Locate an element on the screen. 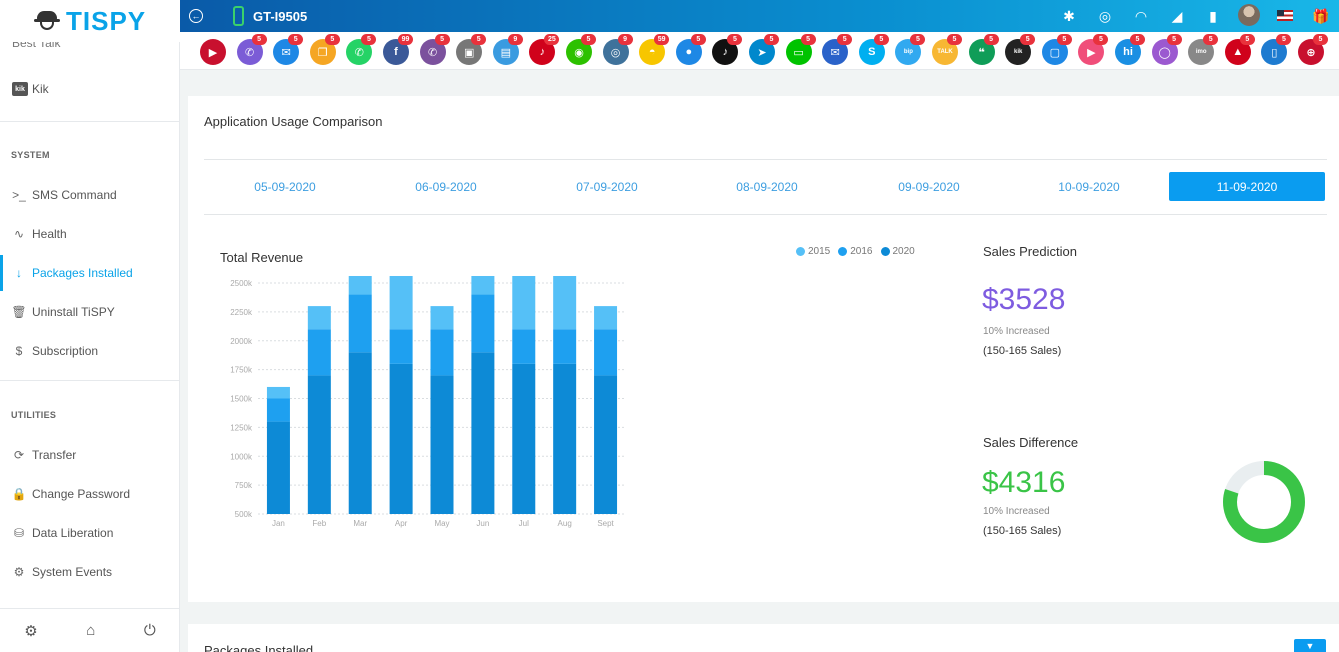 This screenshot has width=1339, height=652. sidebar-item-uninstall: 🗑 Uninstall TiSPY is located at coordinates (90, 312).